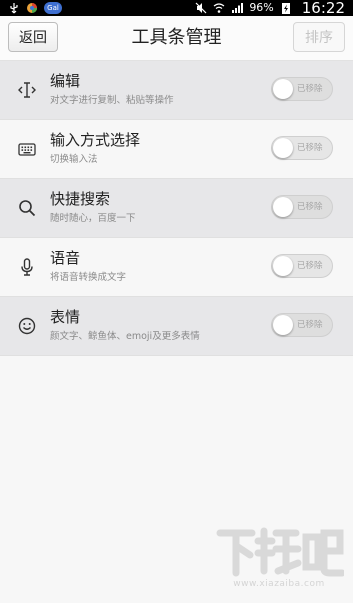 The width and height of the screenshot is (353, 603). I want to click on status-bar-right: 96% 16:22, so click(270, 8).